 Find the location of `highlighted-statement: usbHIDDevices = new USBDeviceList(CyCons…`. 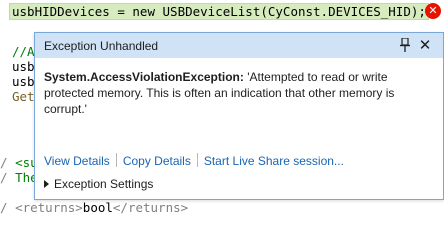

highlighted-statement: usbHIDDevices = new USBDeviceList(CyCons… is located at coordinates (219, 11).